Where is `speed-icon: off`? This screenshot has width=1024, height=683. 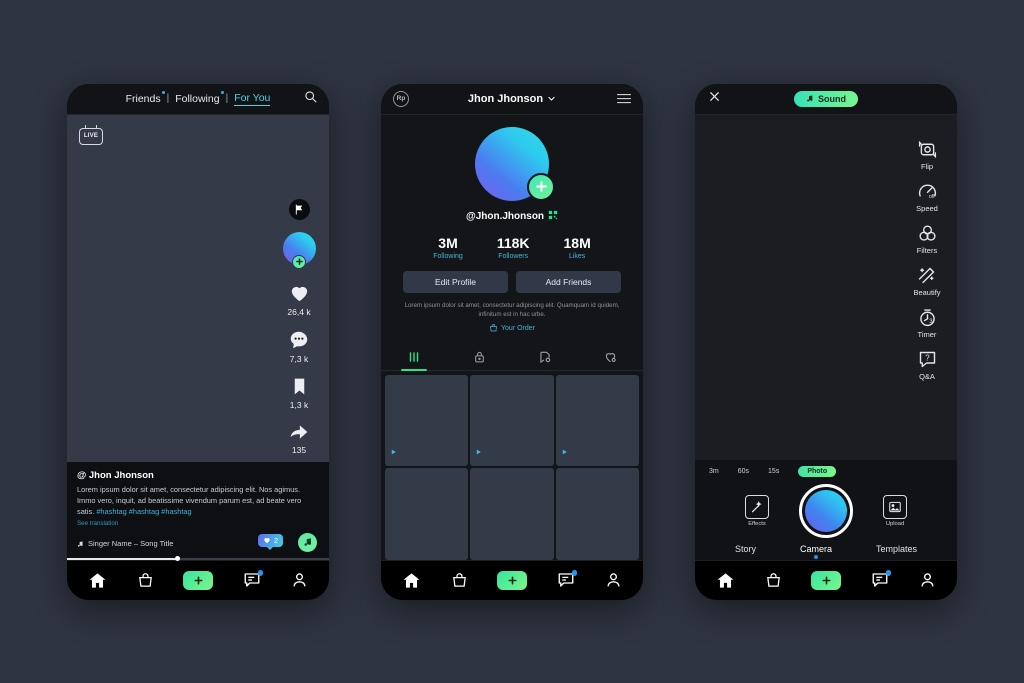
speed-icon: off is located at coordinates (927, 191).